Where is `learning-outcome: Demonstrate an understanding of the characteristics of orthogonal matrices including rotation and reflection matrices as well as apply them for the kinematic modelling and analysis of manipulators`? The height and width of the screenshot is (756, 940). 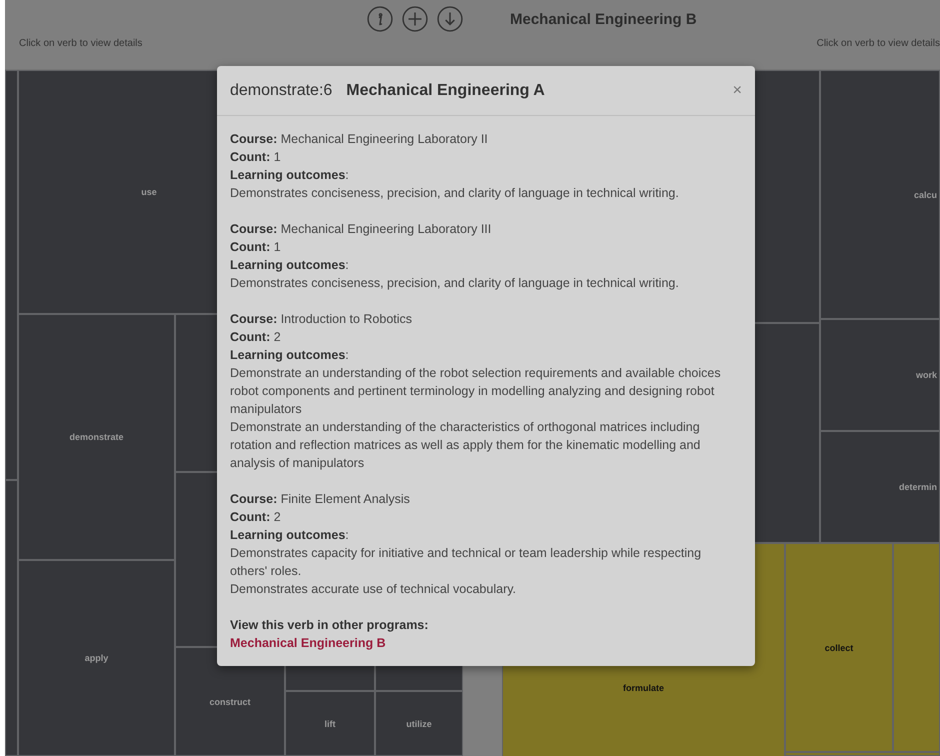 learning-outcome: Demonstrate an understanding of the characteristics of orthogonal matrices including rotation and reflection matrices as well as apply them for the kinematic modelling and analysis of manipulators is located at coordinates (466, 445).